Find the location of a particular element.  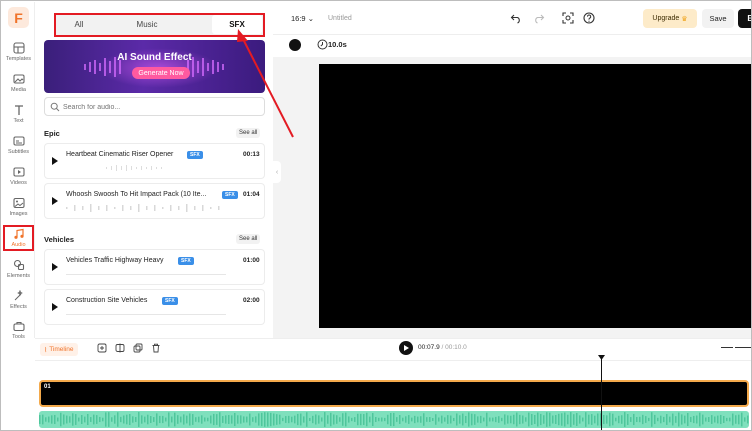

sfx-badge: SFX is located at coordinates (230, 195).